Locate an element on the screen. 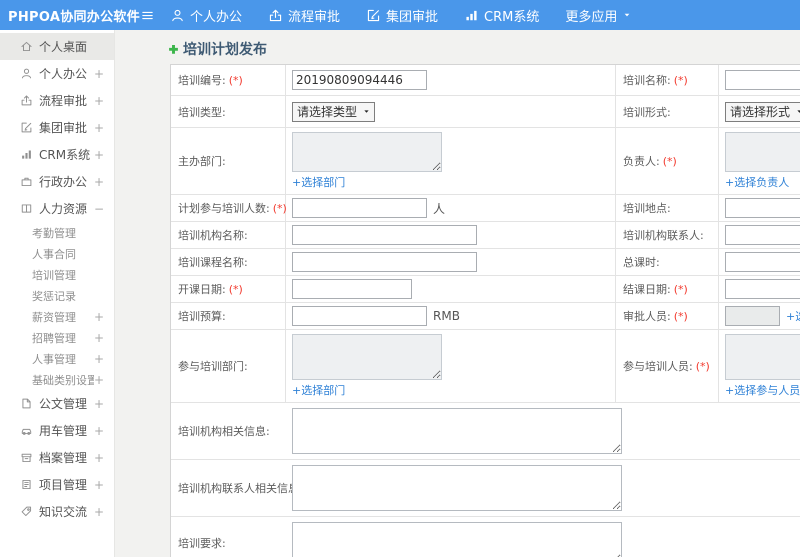 This screenshot has width=800, height=557. training-location-input is located at coordinates (762, 208).